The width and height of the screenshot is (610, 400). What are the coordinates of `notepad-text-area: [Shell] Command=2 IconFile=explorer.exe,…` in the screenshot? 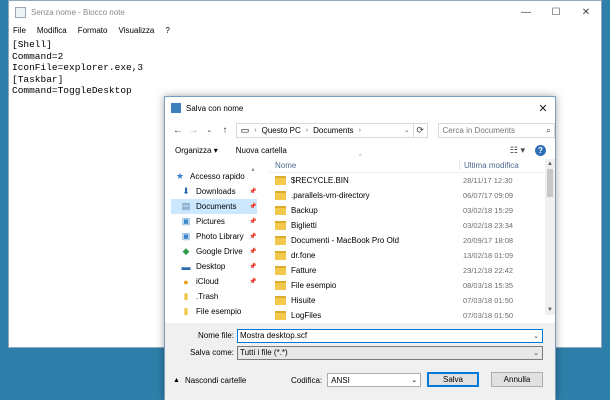 It's located at (77, 68).